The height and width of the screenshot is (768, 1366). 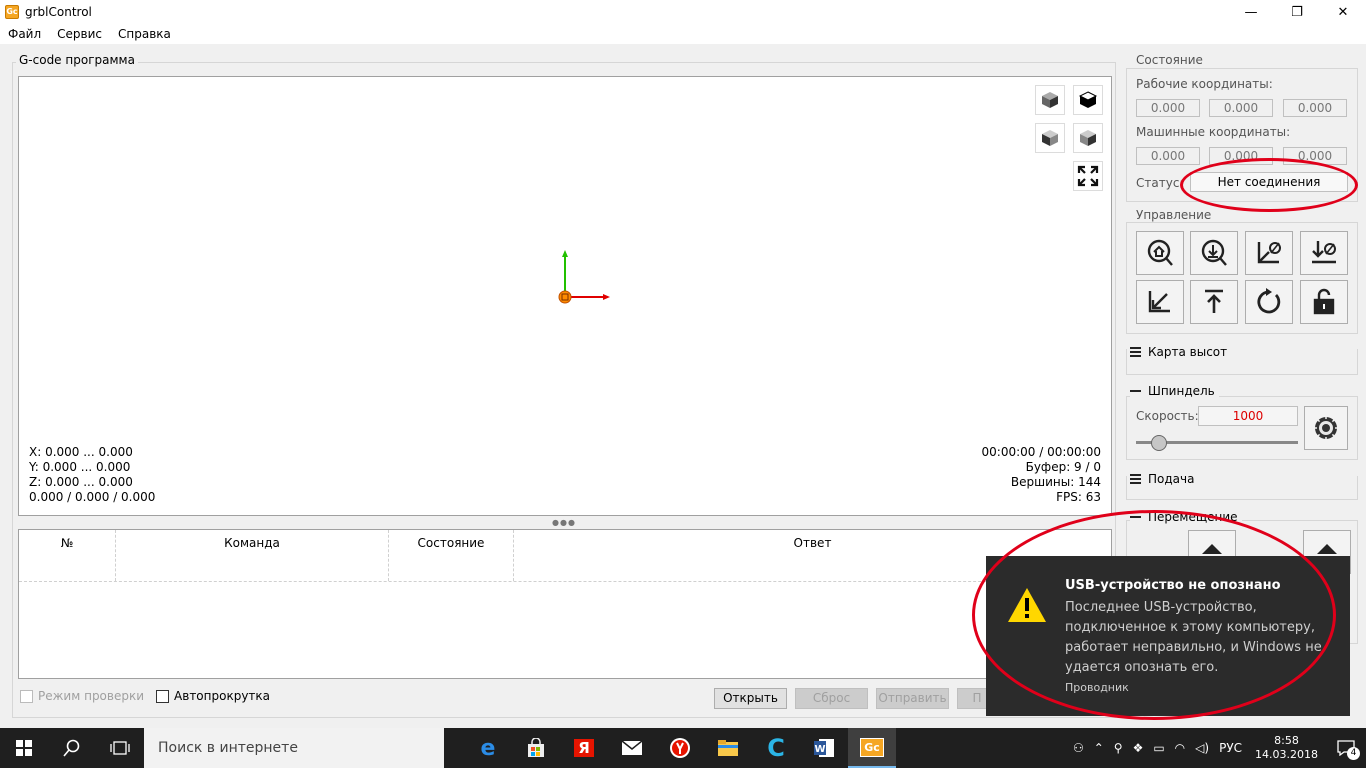 I want to click on search-button, so click(x=72, y=748).